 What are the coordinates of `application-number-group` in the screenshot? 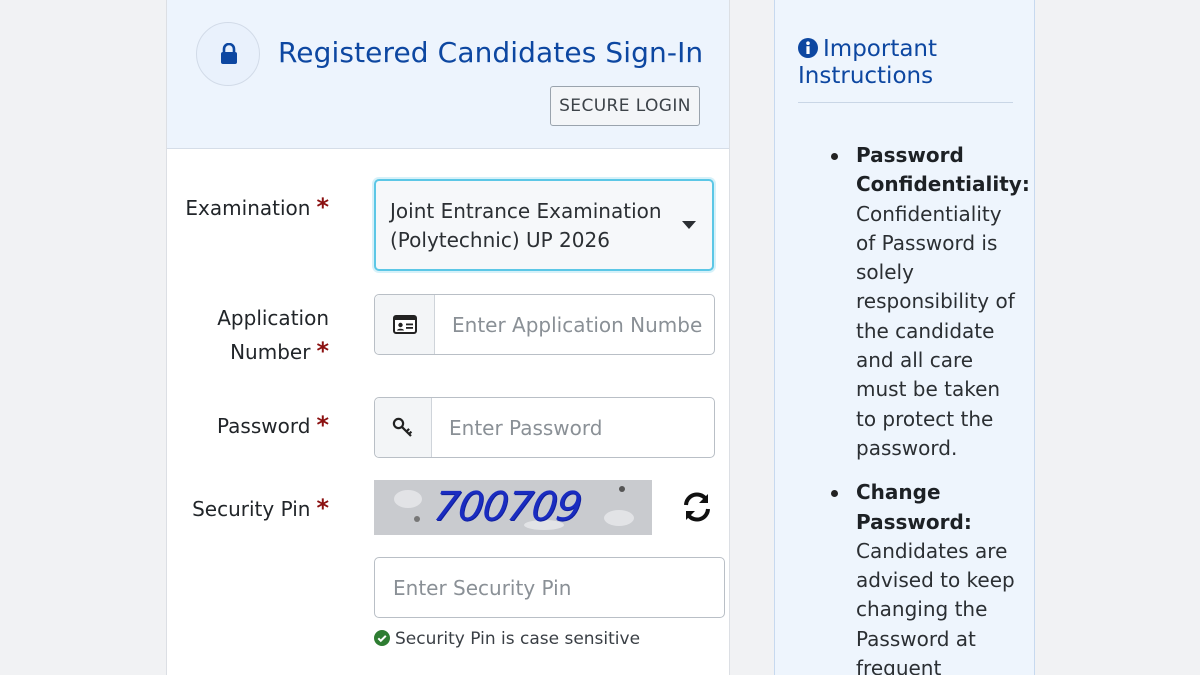 It's located at (544, 324).